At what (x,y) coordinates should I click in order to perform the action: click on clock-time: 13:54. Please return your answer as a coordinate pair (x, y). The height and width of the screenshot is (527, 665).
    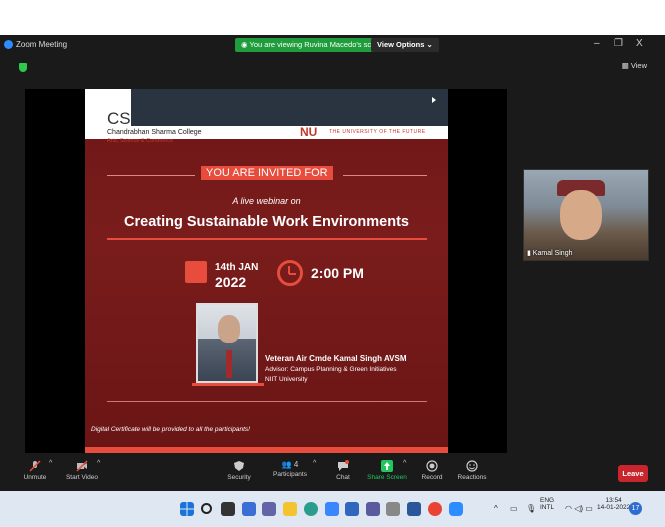
    Looking at the image, I should click on (613, 500).